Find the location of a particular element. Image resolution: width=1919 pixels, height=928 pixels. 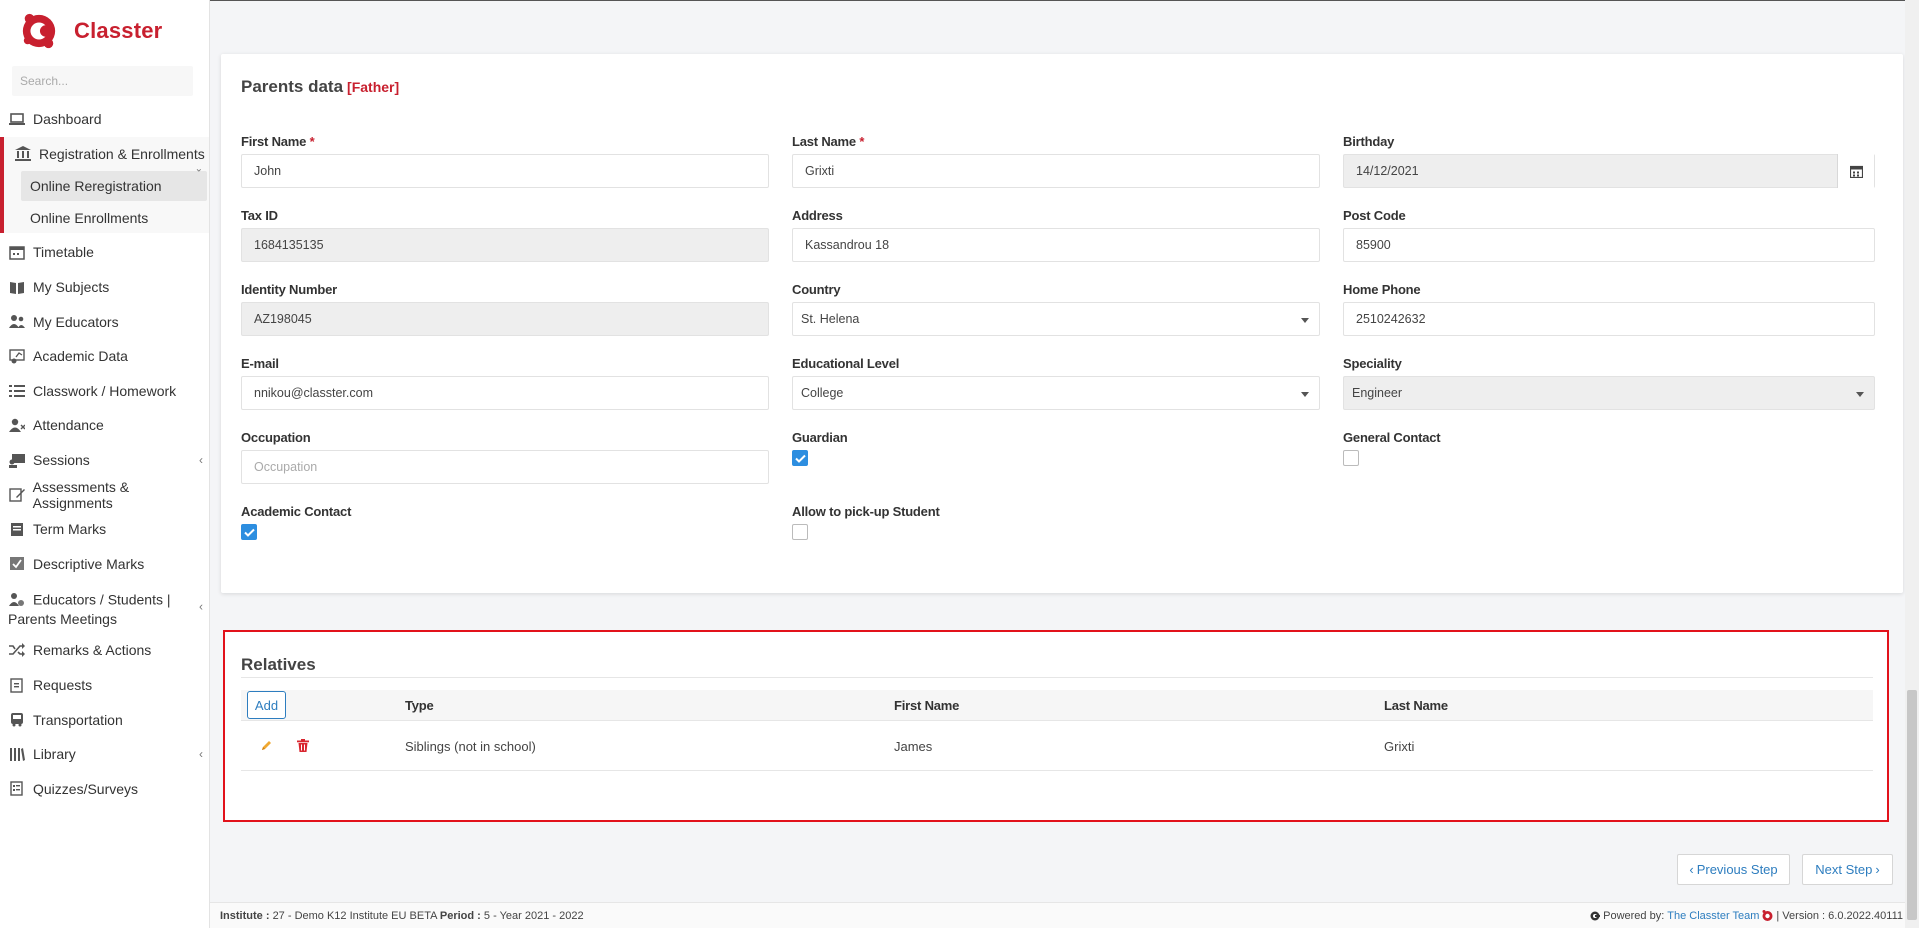

next-step-button: Next Step › is located at coordinates (1847, 869).